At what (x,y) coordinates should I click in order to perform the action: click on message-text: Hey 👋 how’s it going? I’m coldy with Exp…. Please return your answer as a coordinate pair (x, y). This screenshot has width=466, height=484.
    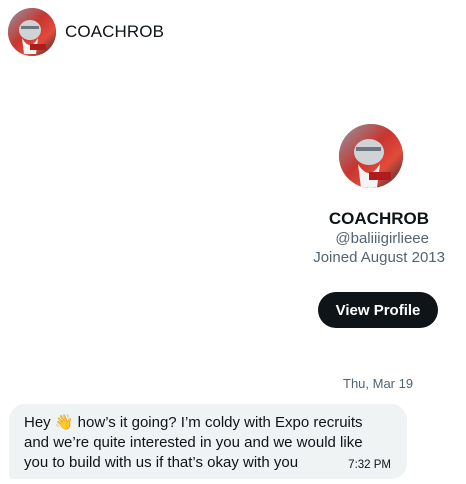
    Looking at the image, I should click on (193, 442).